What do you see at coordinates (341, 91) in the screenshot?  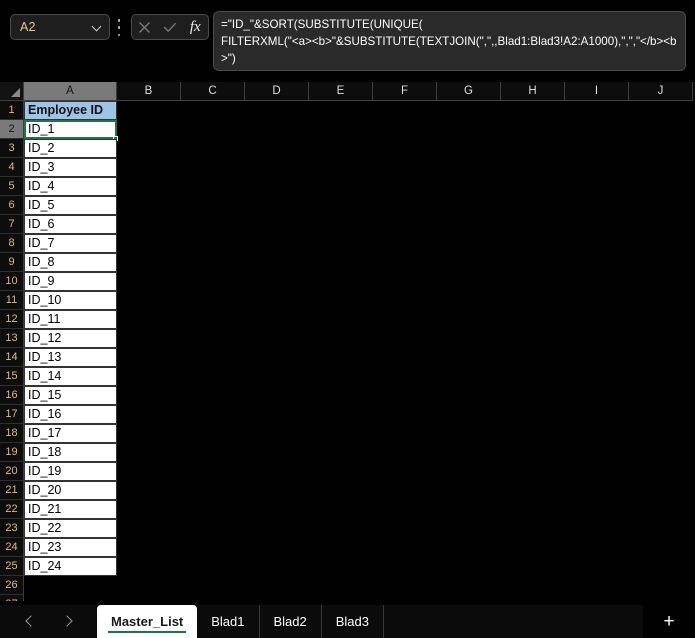 I see `column-header-e: E` at bounding box center [341, 91].